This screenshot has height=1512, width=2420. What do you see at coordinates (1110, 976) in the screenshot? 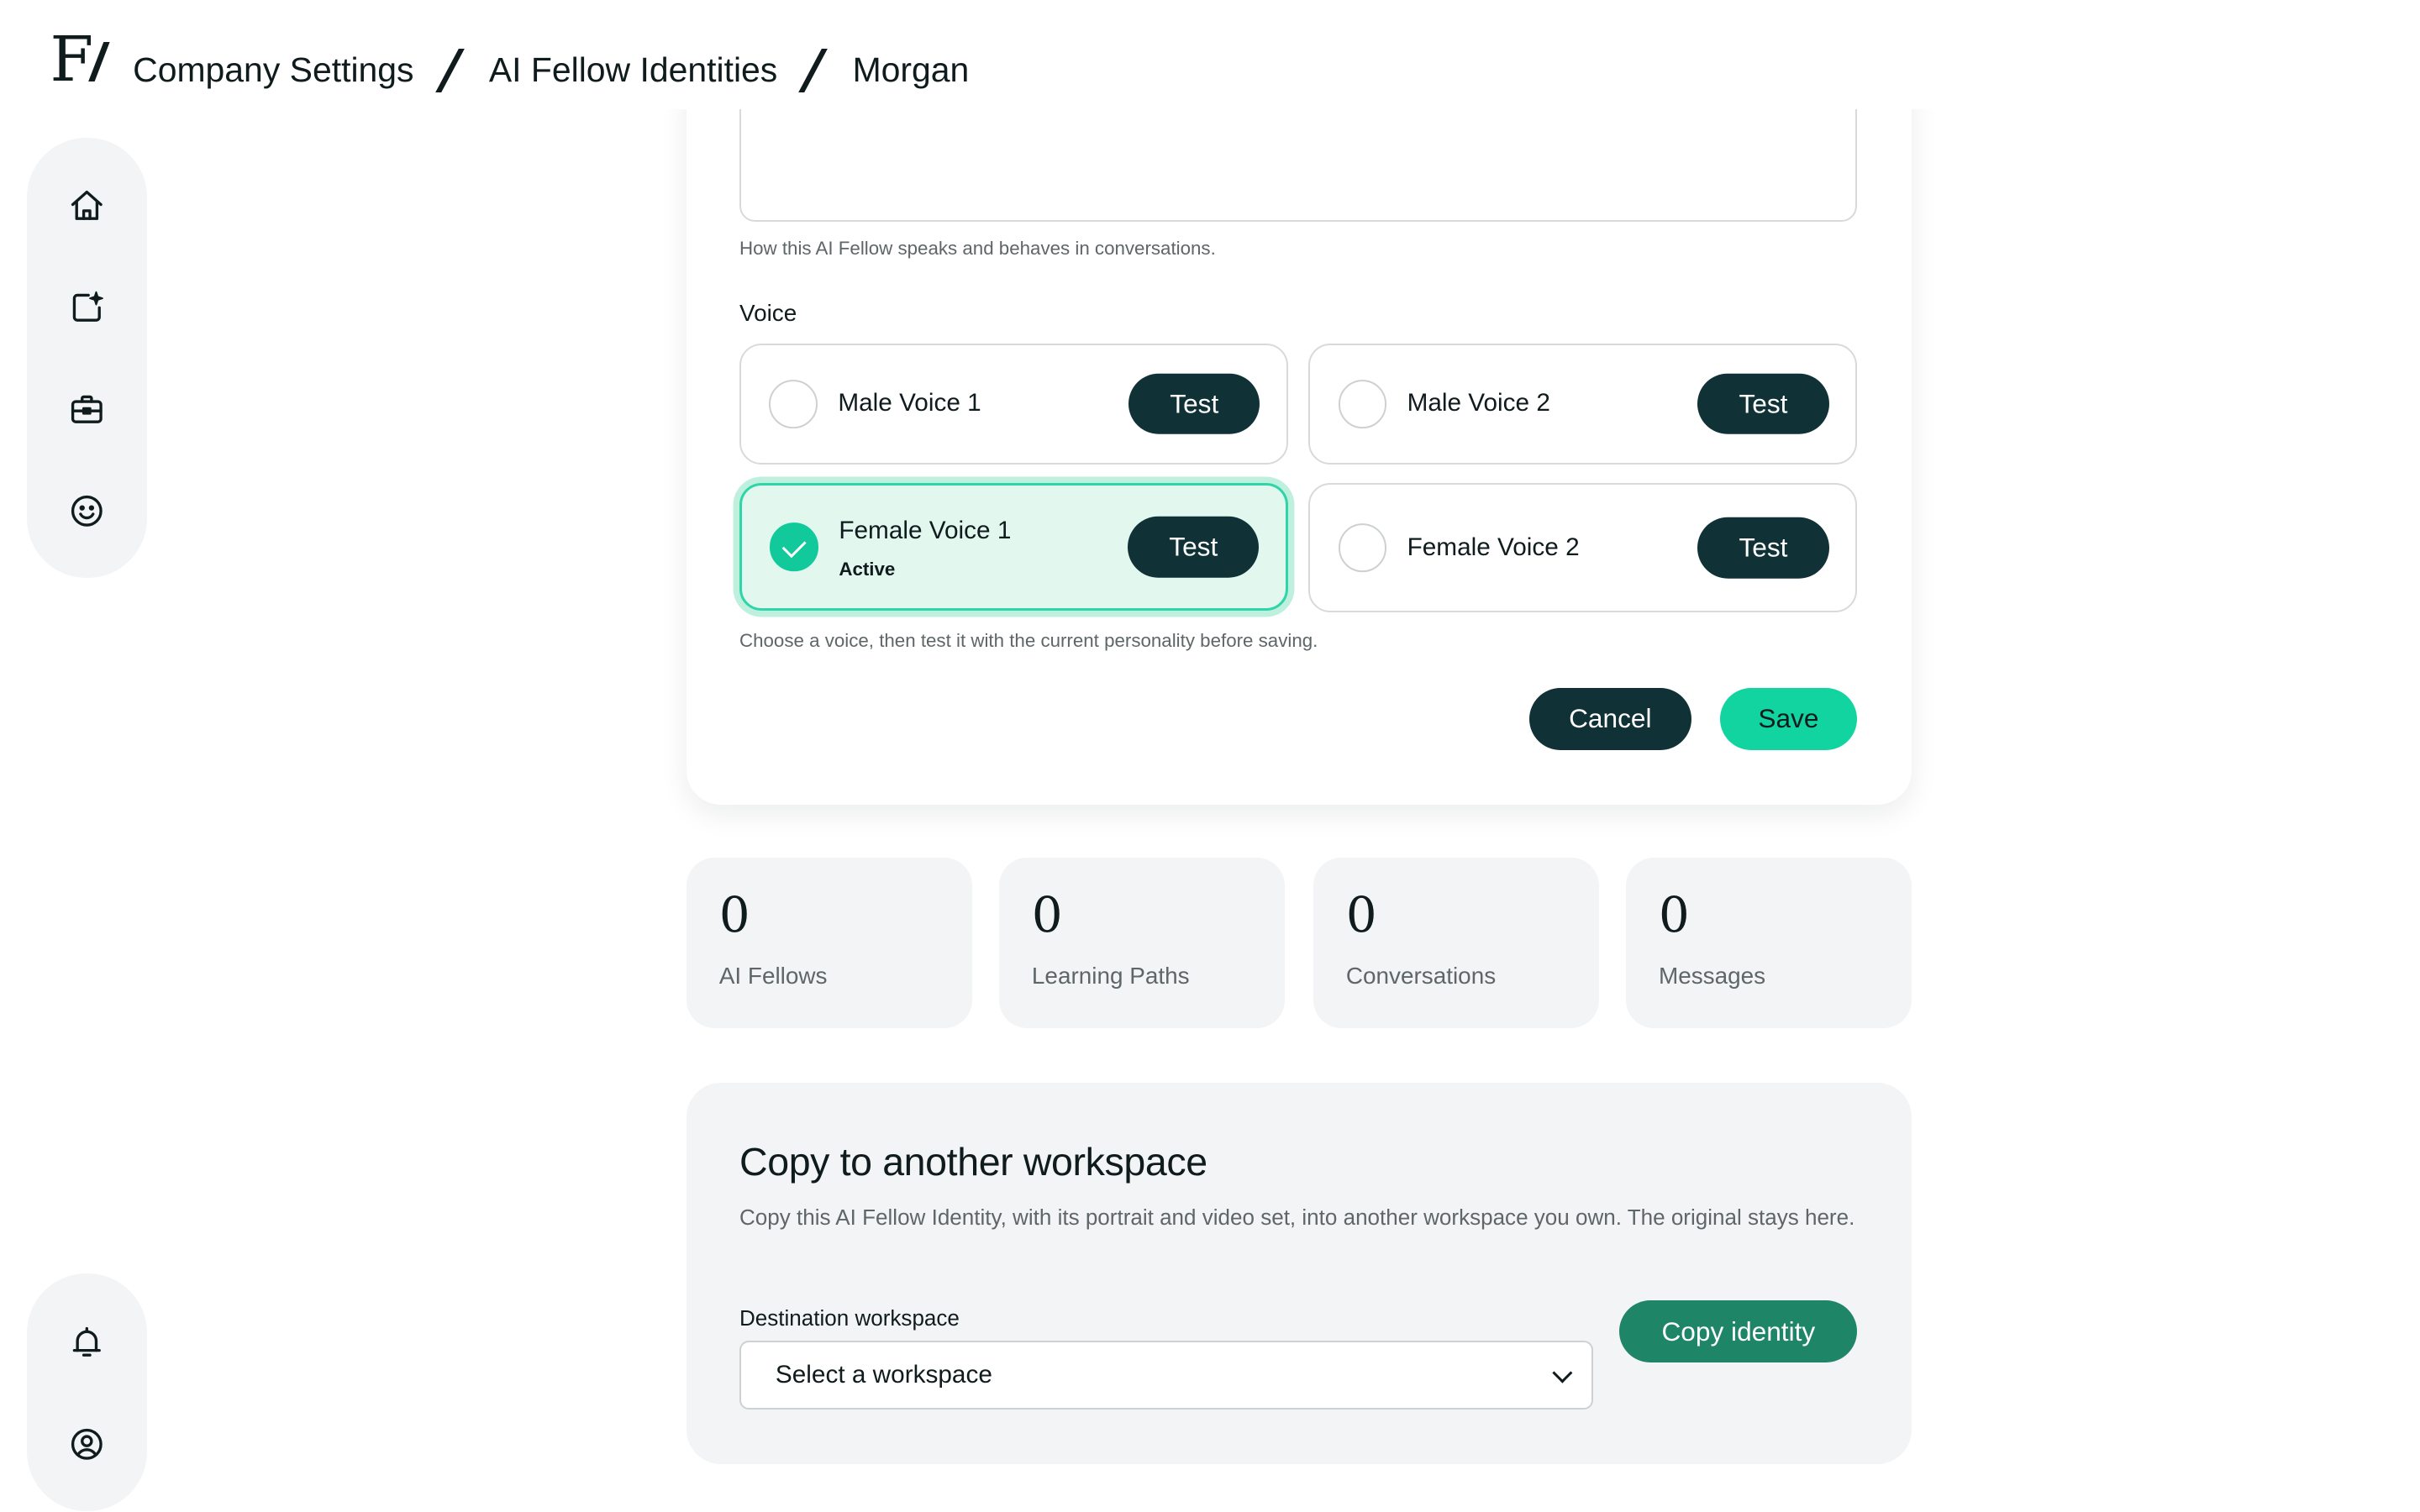
I see `stat-label: Learning Paths` at bounding box center [1110, 976].